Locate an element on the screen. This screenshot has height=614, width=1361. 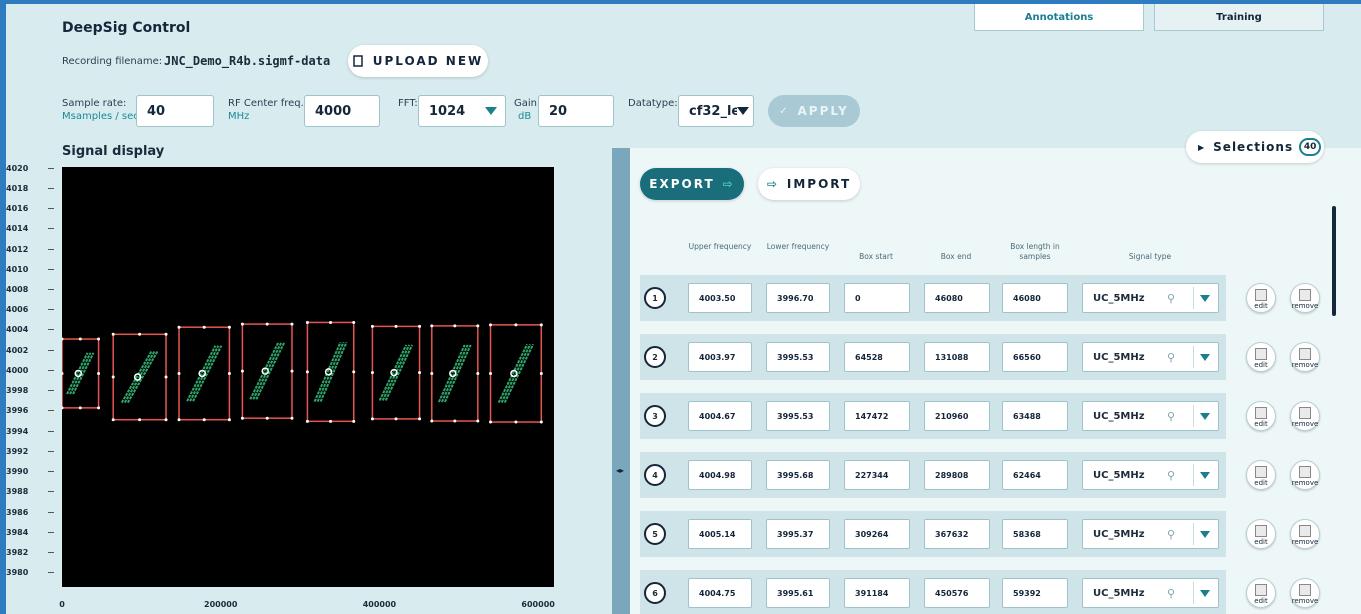
cell-end: 46080 is located at coordinates (957, 298).